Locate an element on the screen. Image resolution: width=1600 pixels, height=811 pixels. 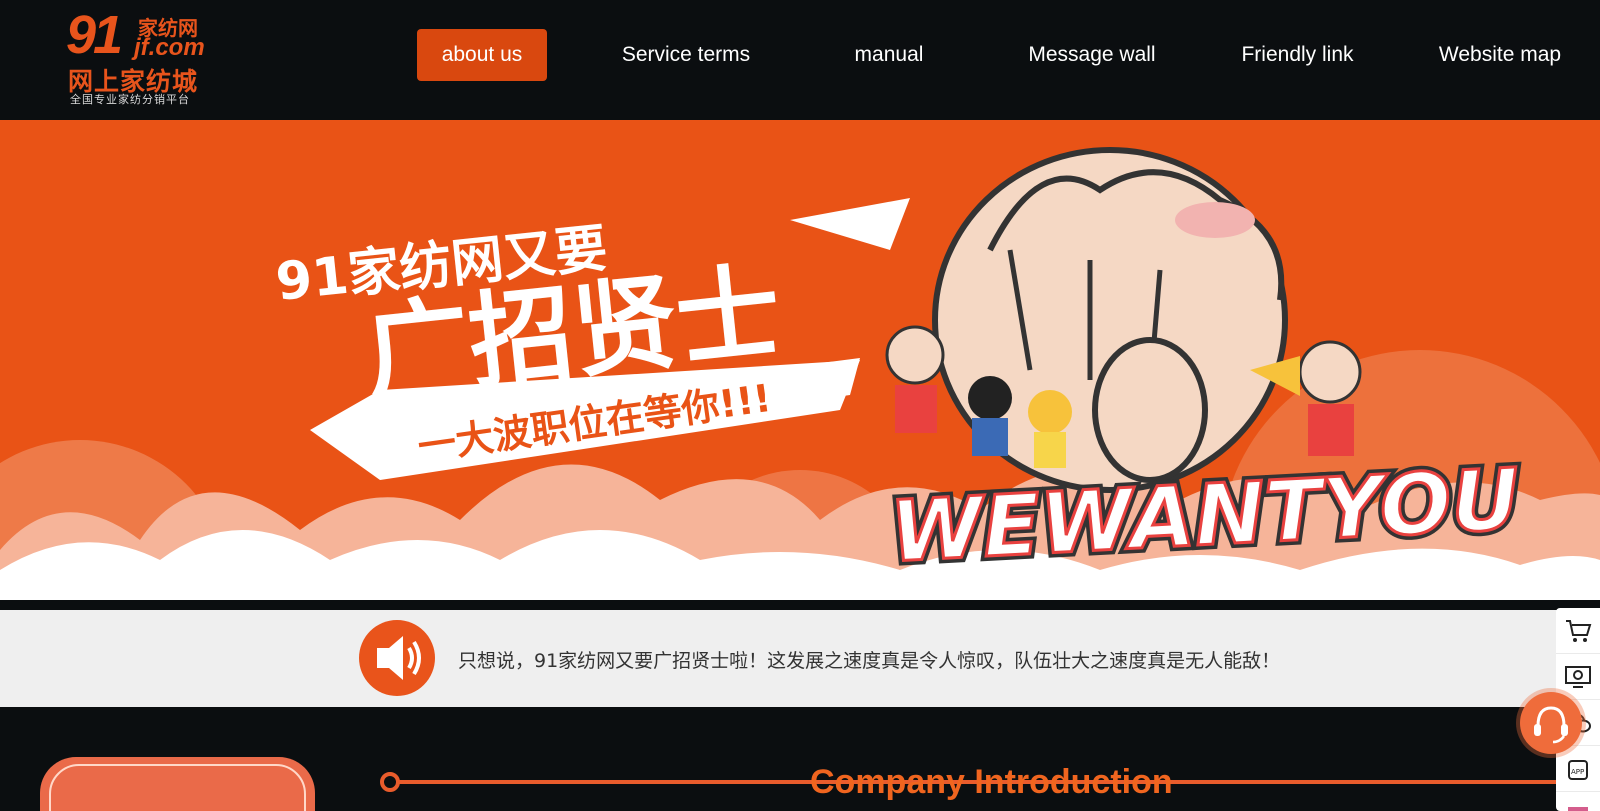
customer-service-button is located at coordinates (1551, 723).